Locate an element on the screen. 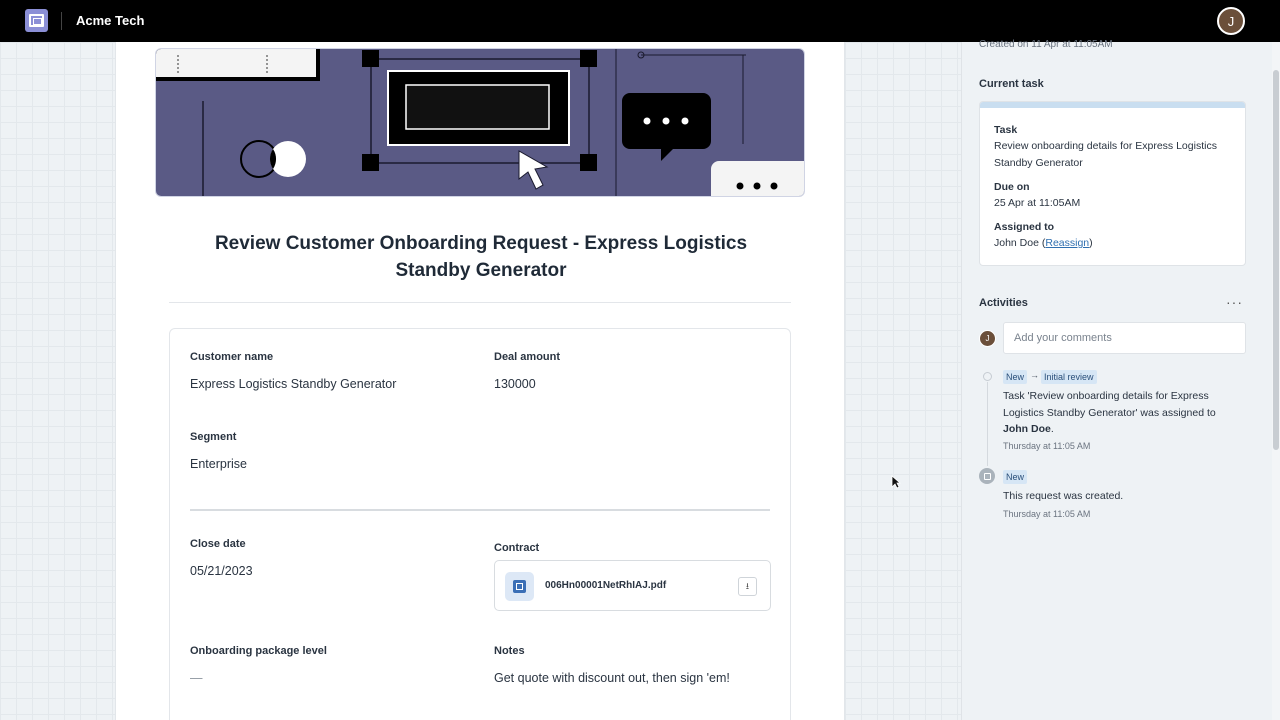 The image size is (1280, 720). background-left is located at coordinates (57, 381).